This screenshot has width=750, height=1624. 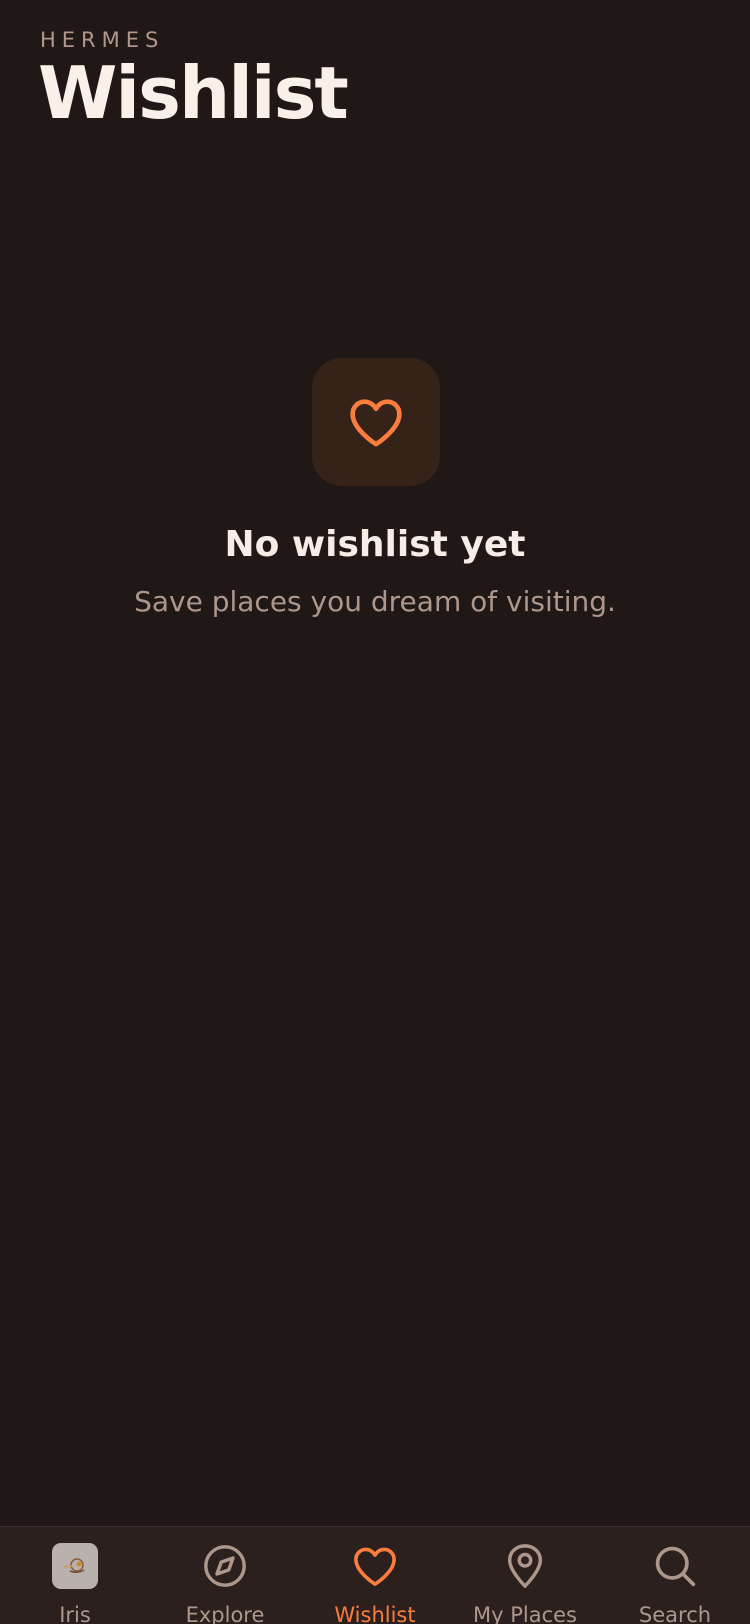 I want to click on tab-search-icon-wrap, so click(x=675, y=1566).